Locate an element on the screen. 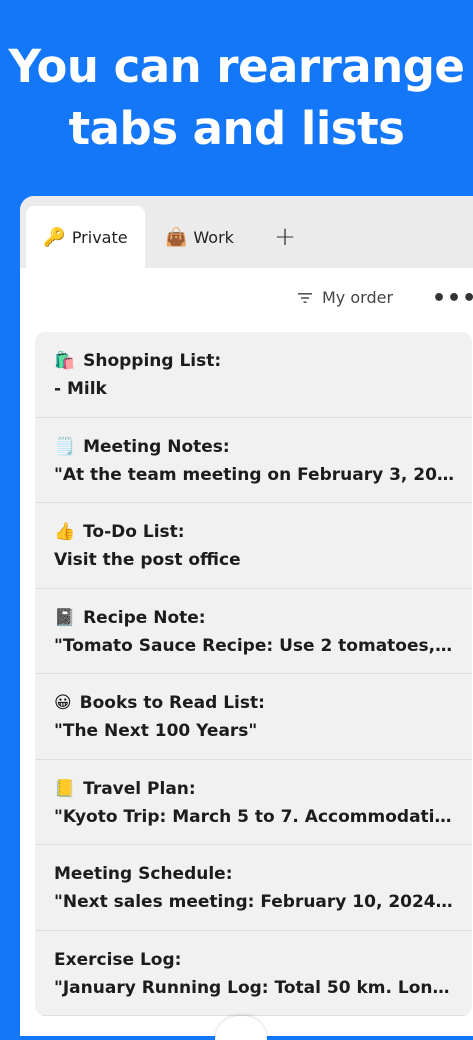  handbag-icon: 👜 is located at coordinates (176, 237).